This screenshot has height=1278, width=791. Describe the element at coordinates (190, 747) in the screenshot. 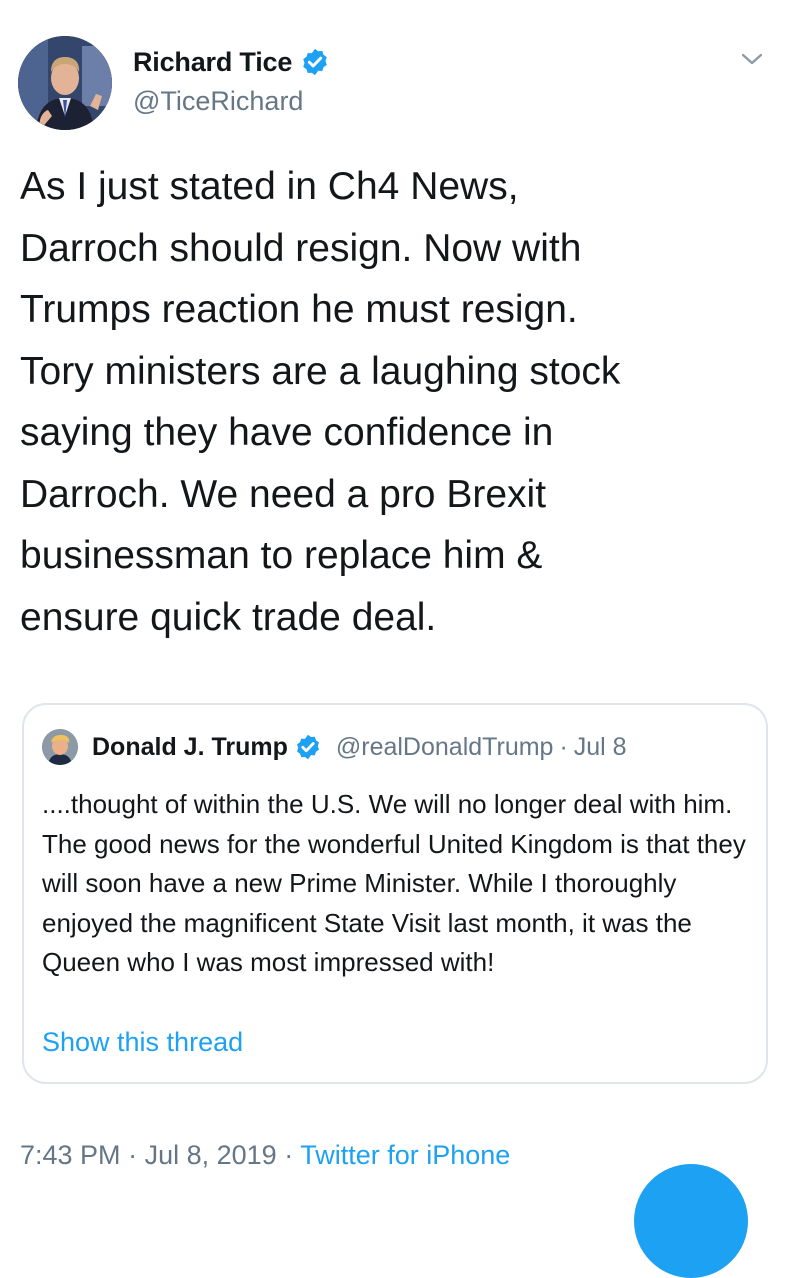

I see `quoted-author-name: Donald J. Trump` at that location.